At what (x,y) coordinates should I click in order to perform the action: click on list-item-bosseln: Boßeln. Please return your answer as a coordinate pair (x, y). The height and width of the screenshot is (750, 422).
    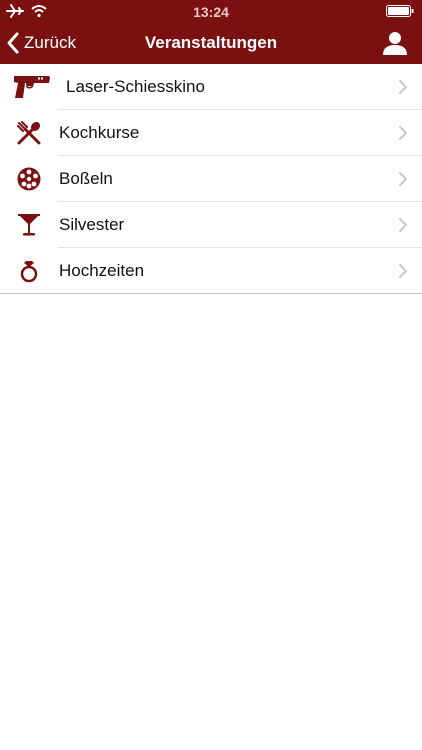
    Looking at the image, I should click on (211, 179).